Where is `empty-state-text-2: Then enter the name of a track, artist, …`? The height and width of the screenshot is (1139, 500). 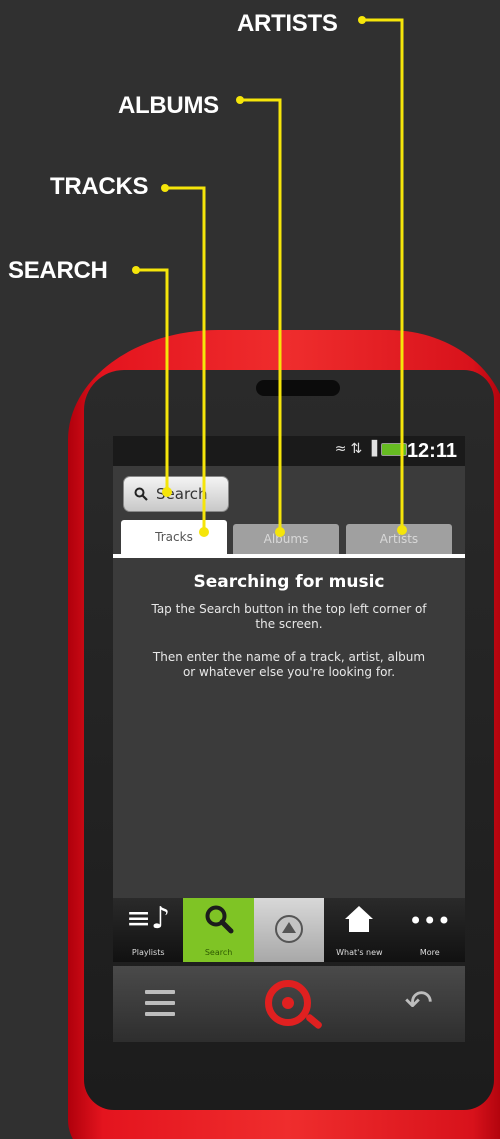 empty-state-text-2: Then enter the name of a track, artist, … is located at coordinates (289, 664).